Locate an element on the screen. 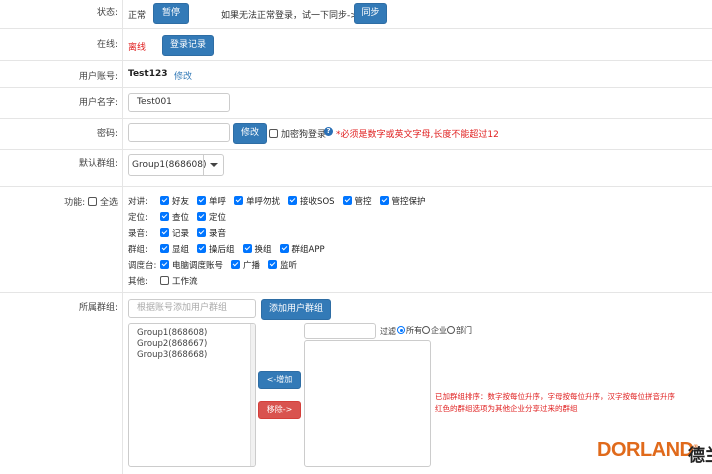 Image resolution: width=712 pixels, height=474 pixels. permission-label: 换组 is located at coordinates (263, 250).